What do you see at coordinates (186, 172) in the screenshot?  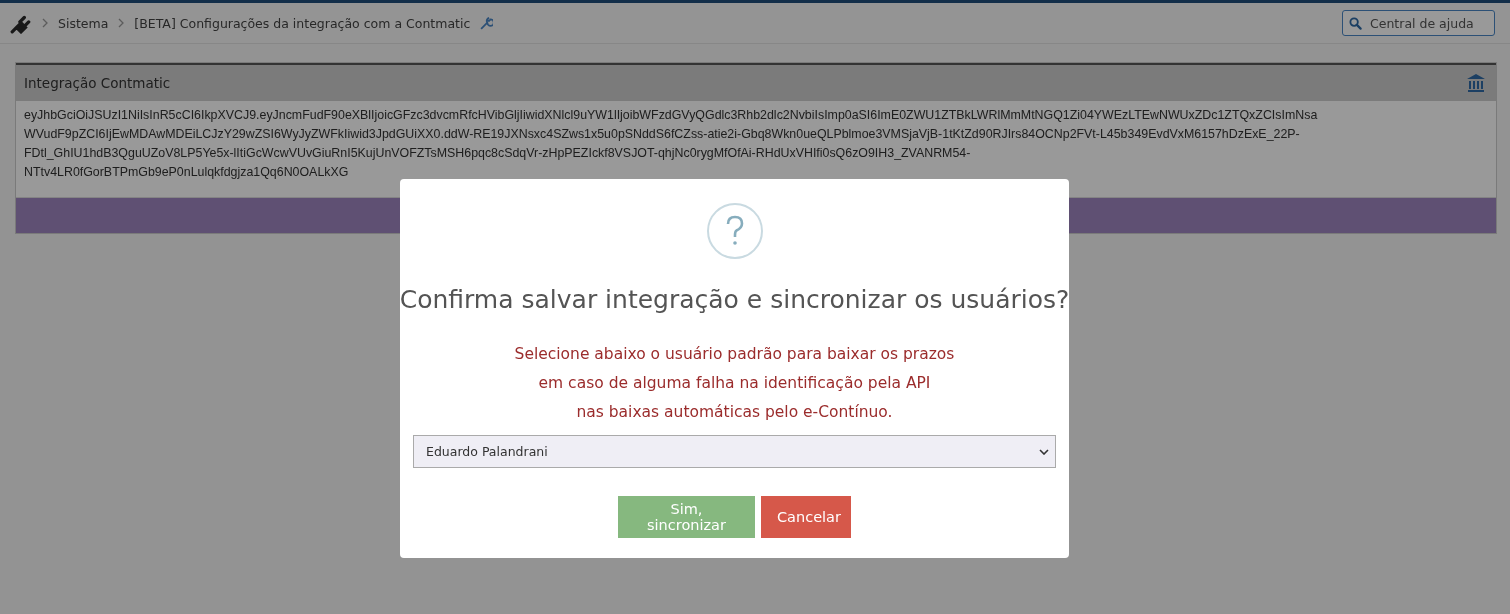 I see `token-text: NTtv4LR0fGorBTPmGb9eP0nLulqkfdgjza1Qq6N0OALkXG` at bounding box center [186, 172].